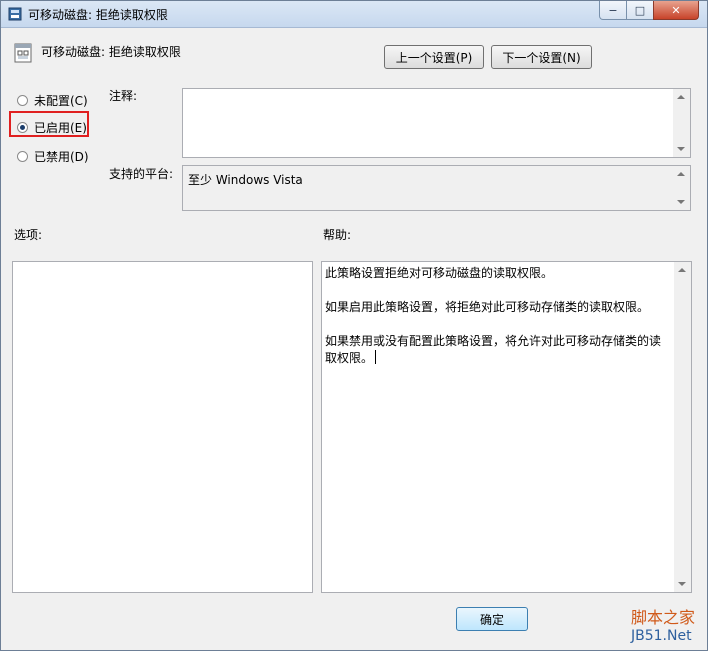 Image resolution: width=708 pixels, height=651 pixels. Describe the element at coordinates (60, 128) in the screenshot. I see `radio-label: 已启用(E)` at that location.